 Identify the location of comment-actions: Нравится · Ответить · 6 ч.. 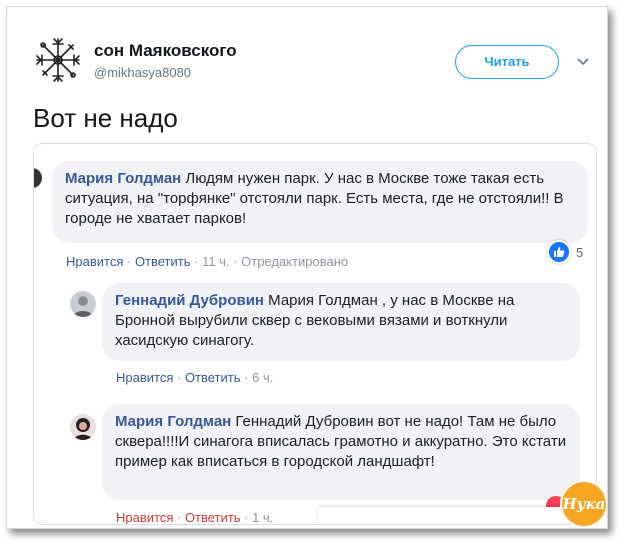
(195, 377).